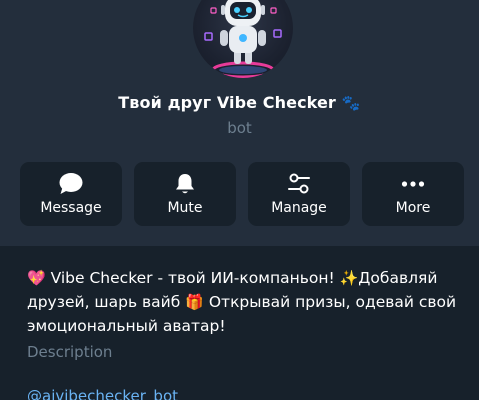 The image size is (479, 400). I want to click on paw-emoji: 🐾, so click(351, 103).